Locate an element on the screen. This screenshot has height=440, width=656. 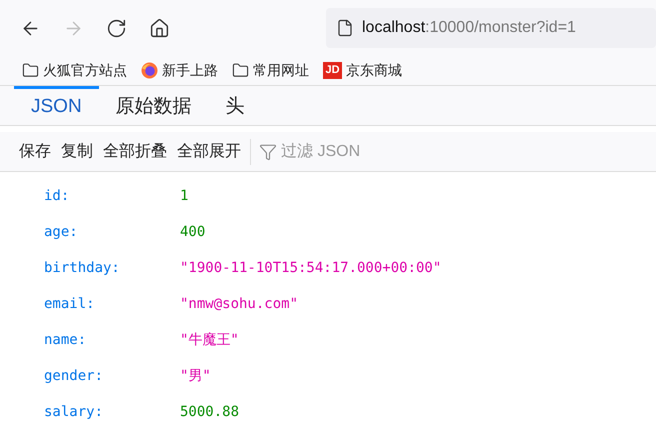
bookmark-link: 火狐官方站点 is located at coordinates (85, 70).